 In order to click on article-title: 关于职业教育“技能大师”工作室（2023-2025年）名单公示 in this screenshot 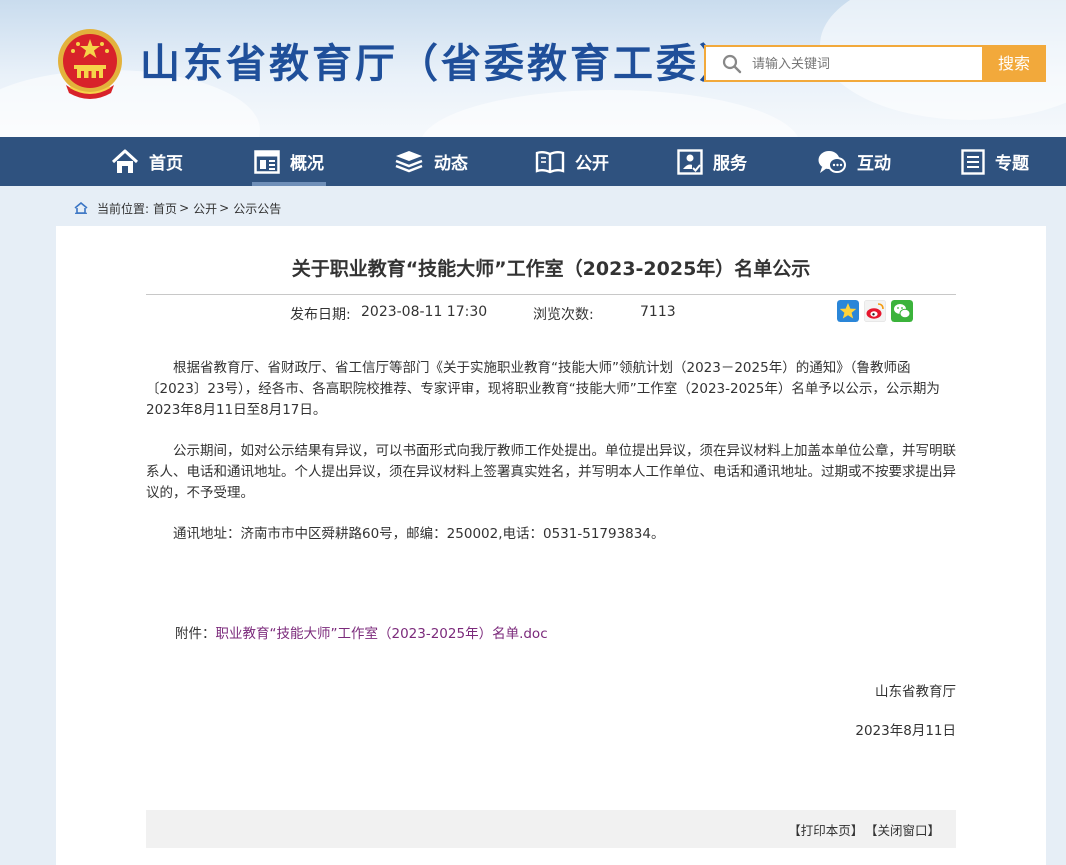, I will do `click(551, 269)`.